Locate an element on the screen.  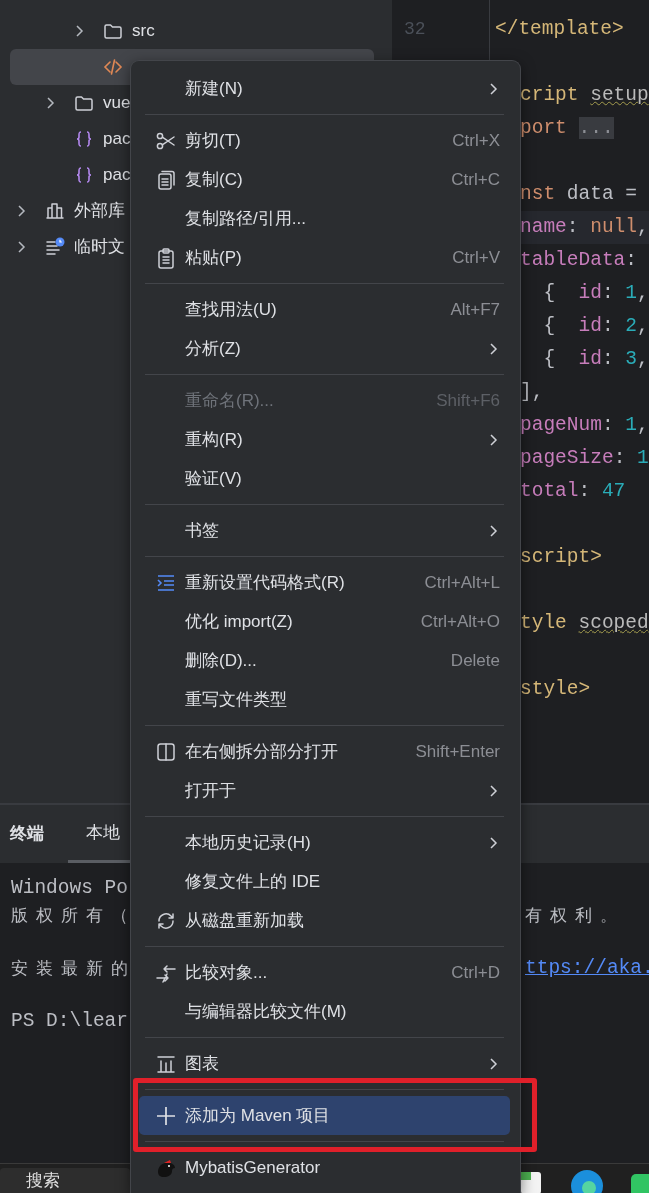
code-line: nst data = is located at coordinates (579, 194).